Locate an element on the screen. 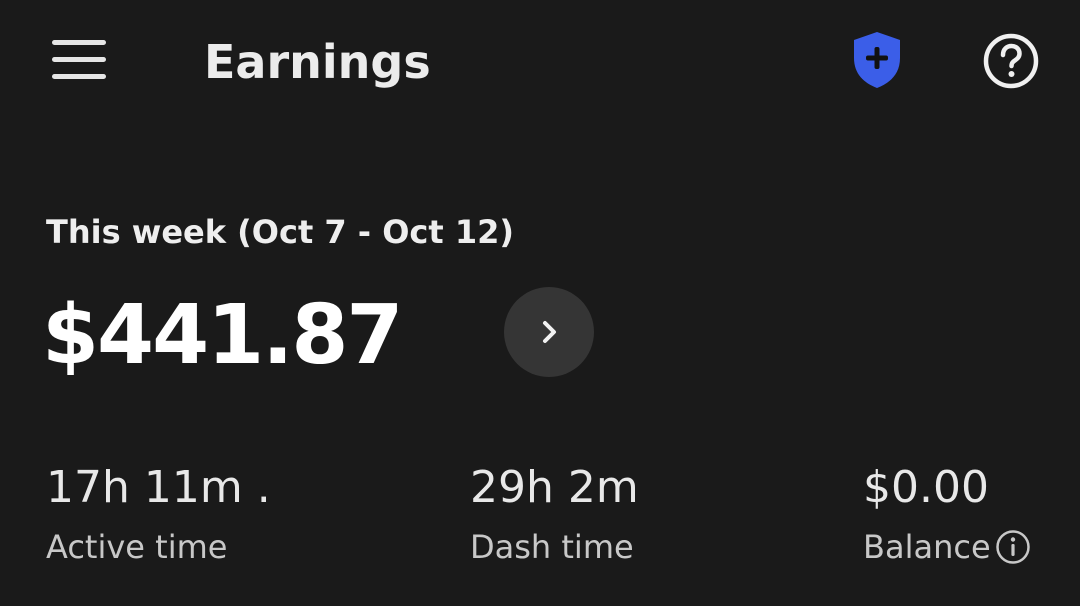 This screenshot has width=1080, height=606. chevron-right-icon is located at coordinates (549, 332).